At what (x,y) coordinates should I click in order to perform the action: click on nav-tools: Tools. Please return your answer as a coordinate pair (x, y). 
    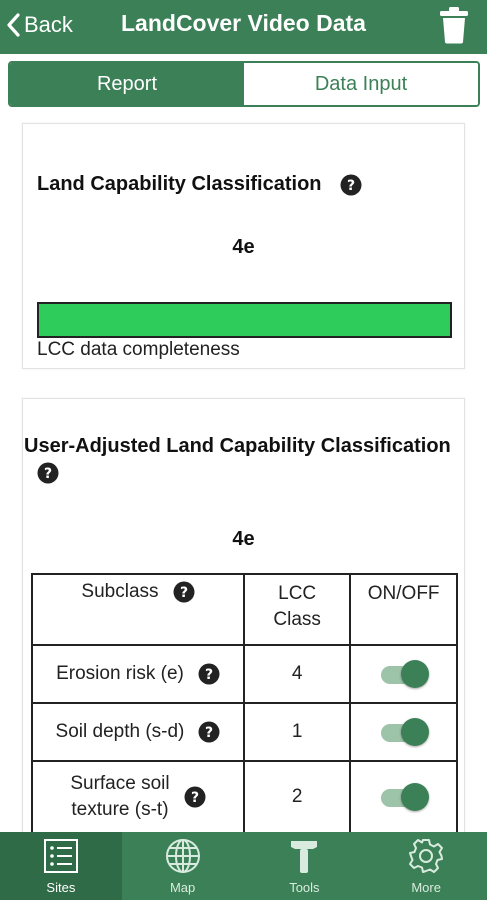
    Looking at the image, I should click on (305, 866).